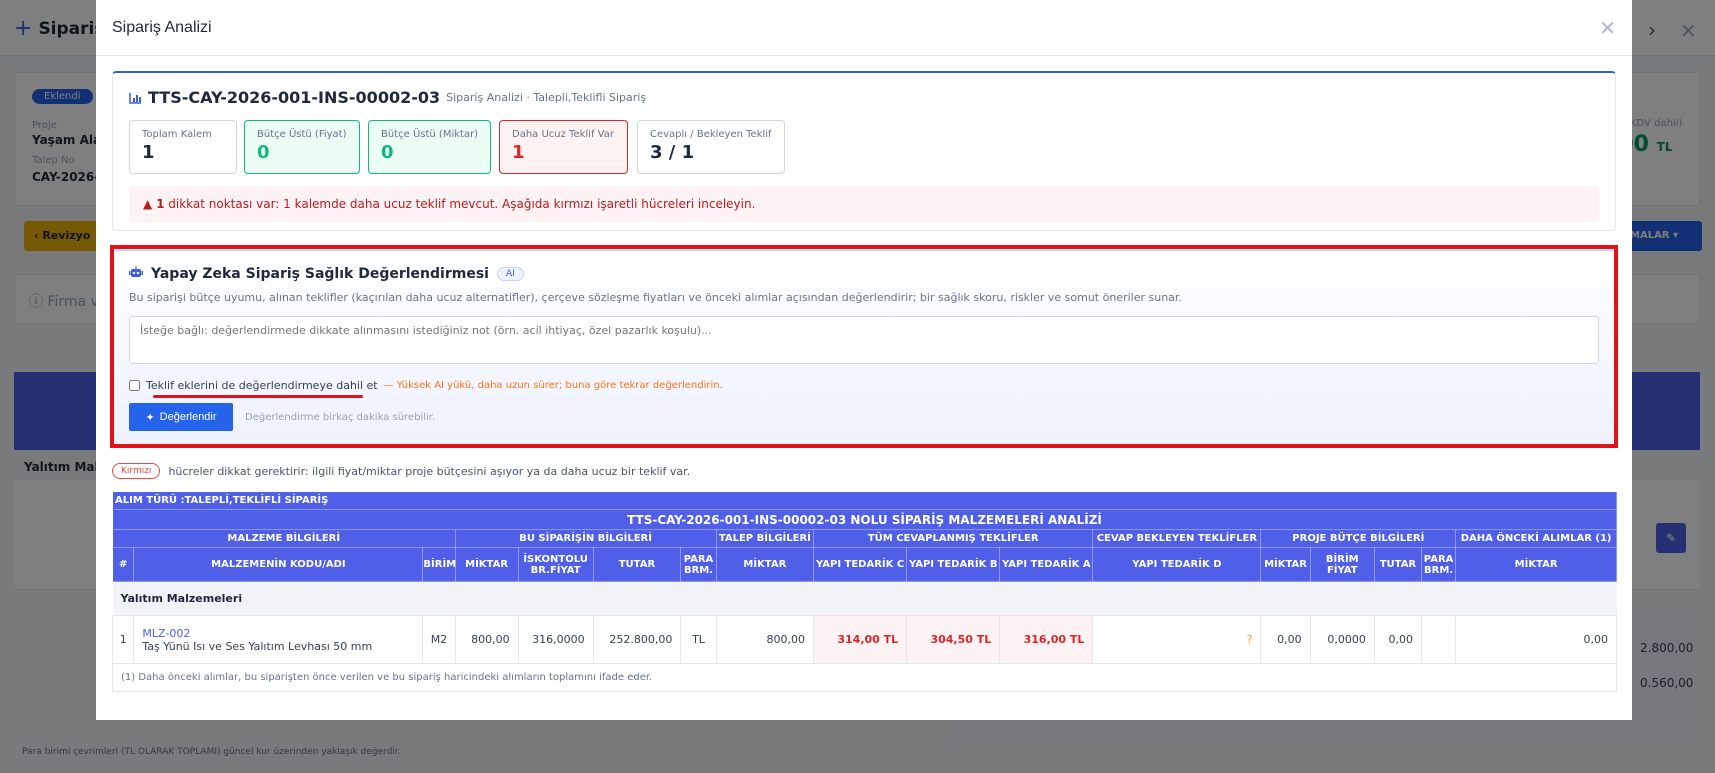  I want to click on col-teklif-c: YAPI TEDARİK C, so click(860, 564).